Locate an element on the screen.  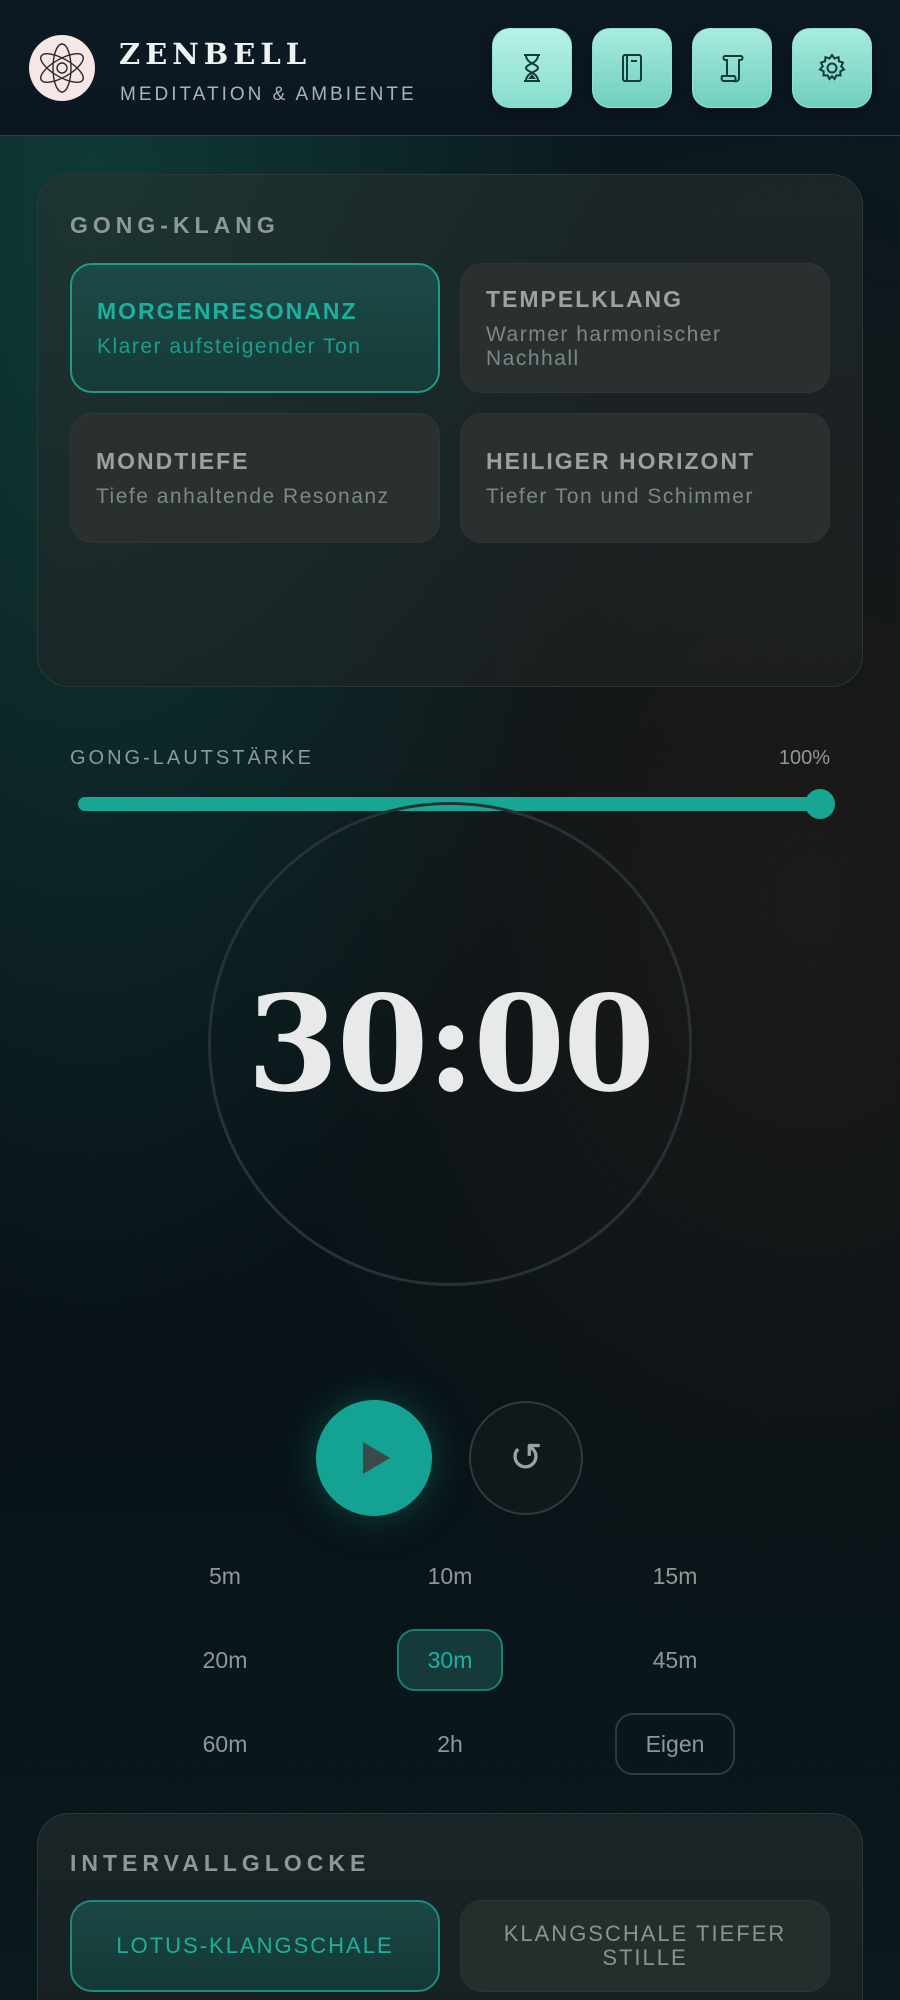
gong-option-mondtiefe: MONDTIEFE Tiefe anhaltende Resonanz is located at coordinates (255, 478).